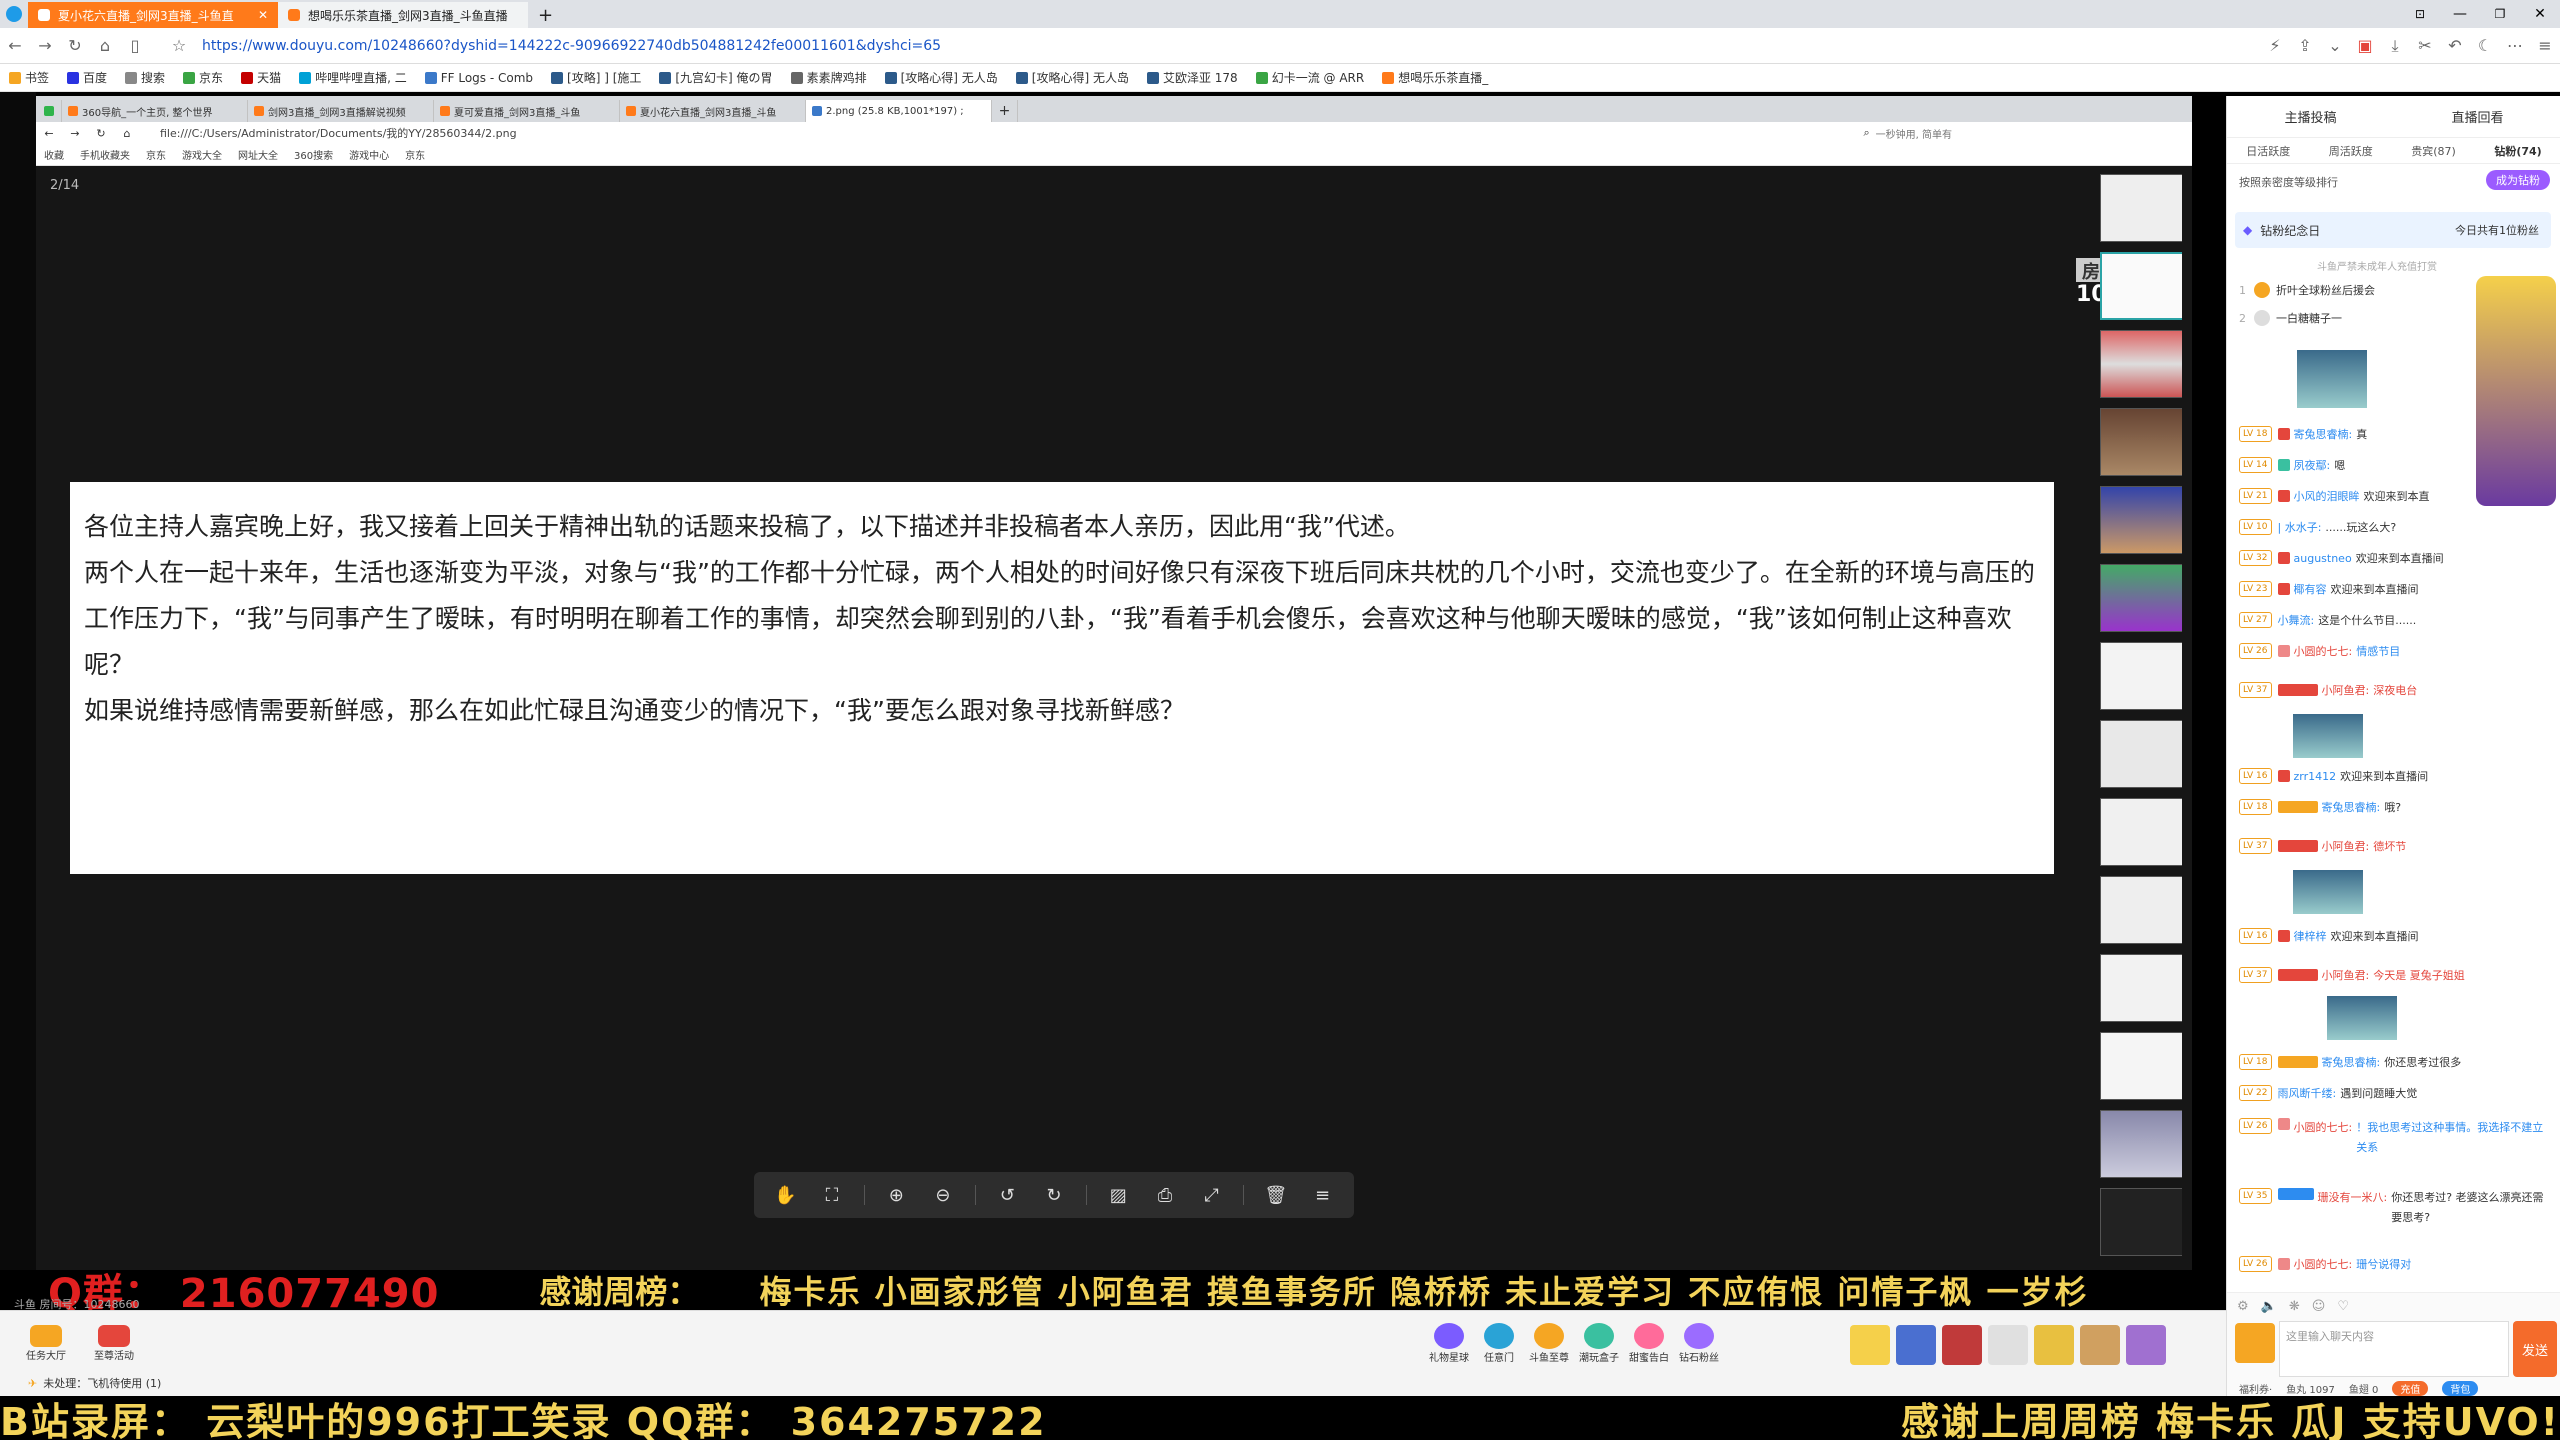 The width and height of the screenshot is (2560, 1440). I want to click on tab-weekly-active: 周活跃度, so click(2351, 151).